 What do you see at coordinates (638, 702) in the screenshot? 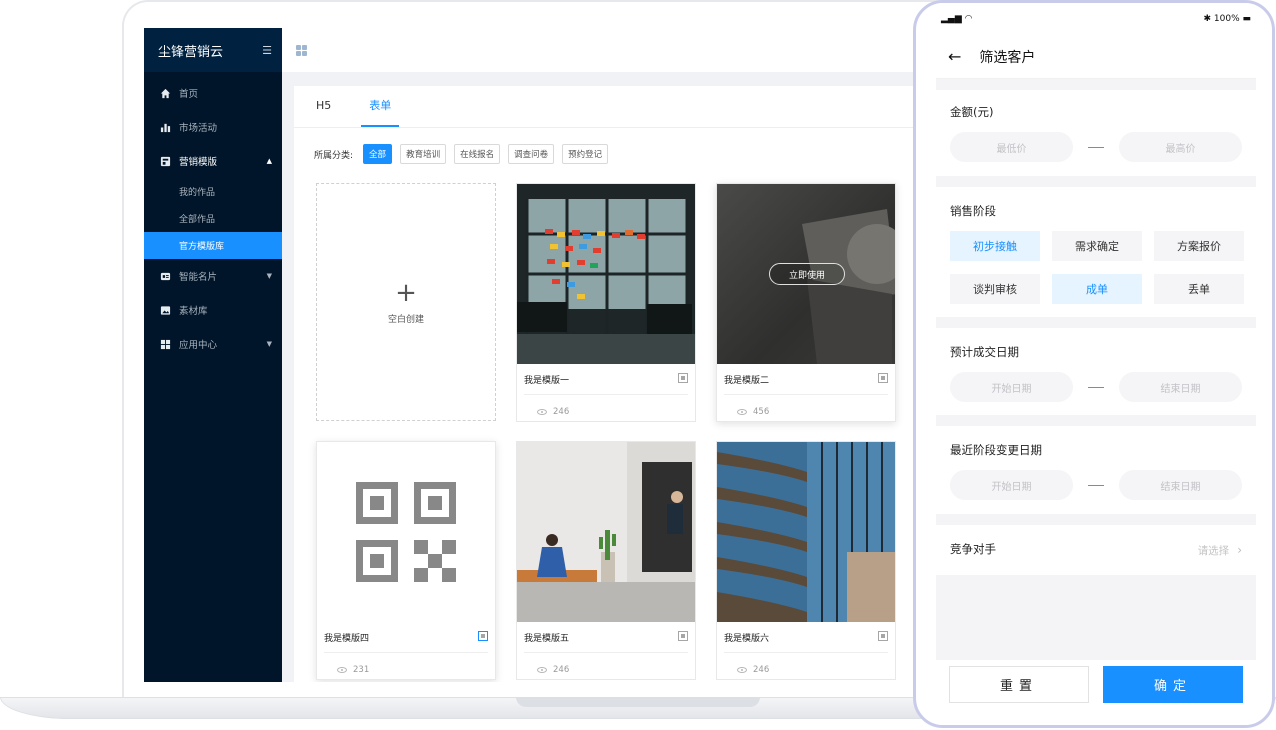
I see `laptop-notch` at bounding box center [638, 702].